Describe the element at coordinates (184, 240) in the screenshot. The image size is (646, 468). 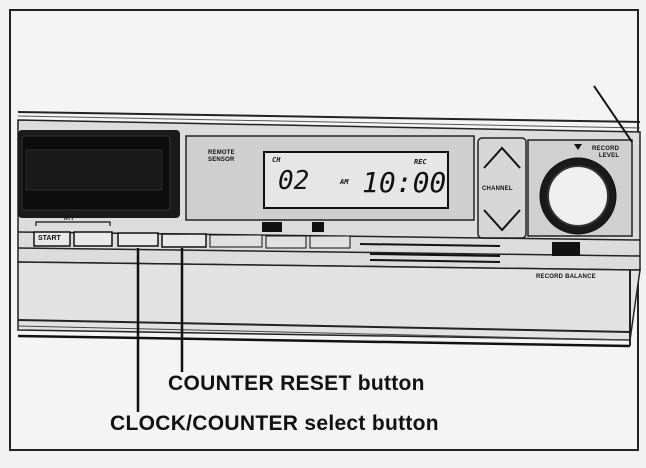
I see `counter-reset-button` at that location.